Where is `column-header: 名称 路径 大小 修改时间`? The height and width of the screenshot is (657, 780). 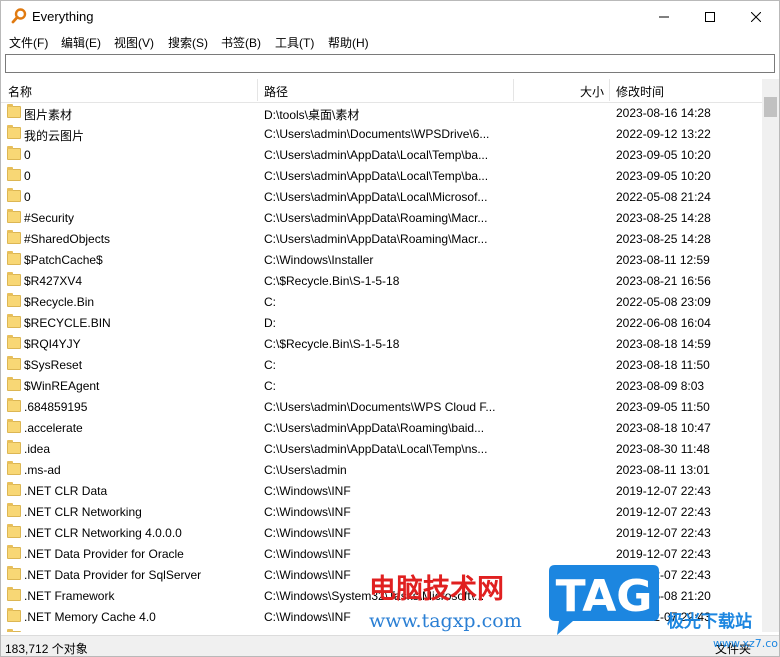
column-header: 名称 路径 大小 修改时间 is located at coordinates (390, 91).